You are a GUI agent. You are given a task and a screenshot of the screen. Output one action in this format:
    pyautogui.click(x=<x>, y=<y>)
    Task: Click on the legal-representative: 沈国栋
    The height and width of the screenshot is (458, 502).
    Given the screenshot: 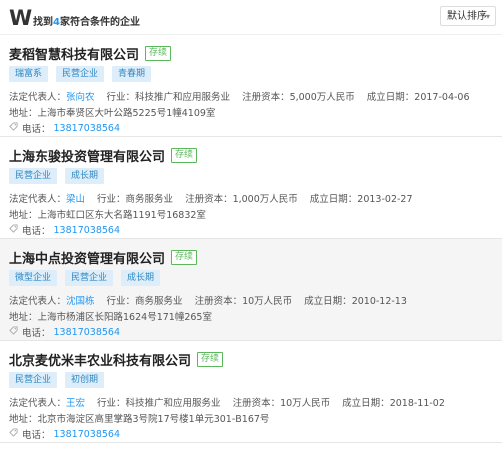 What is the action you would take?
    pyautogui.click(x=80, y=301)
    